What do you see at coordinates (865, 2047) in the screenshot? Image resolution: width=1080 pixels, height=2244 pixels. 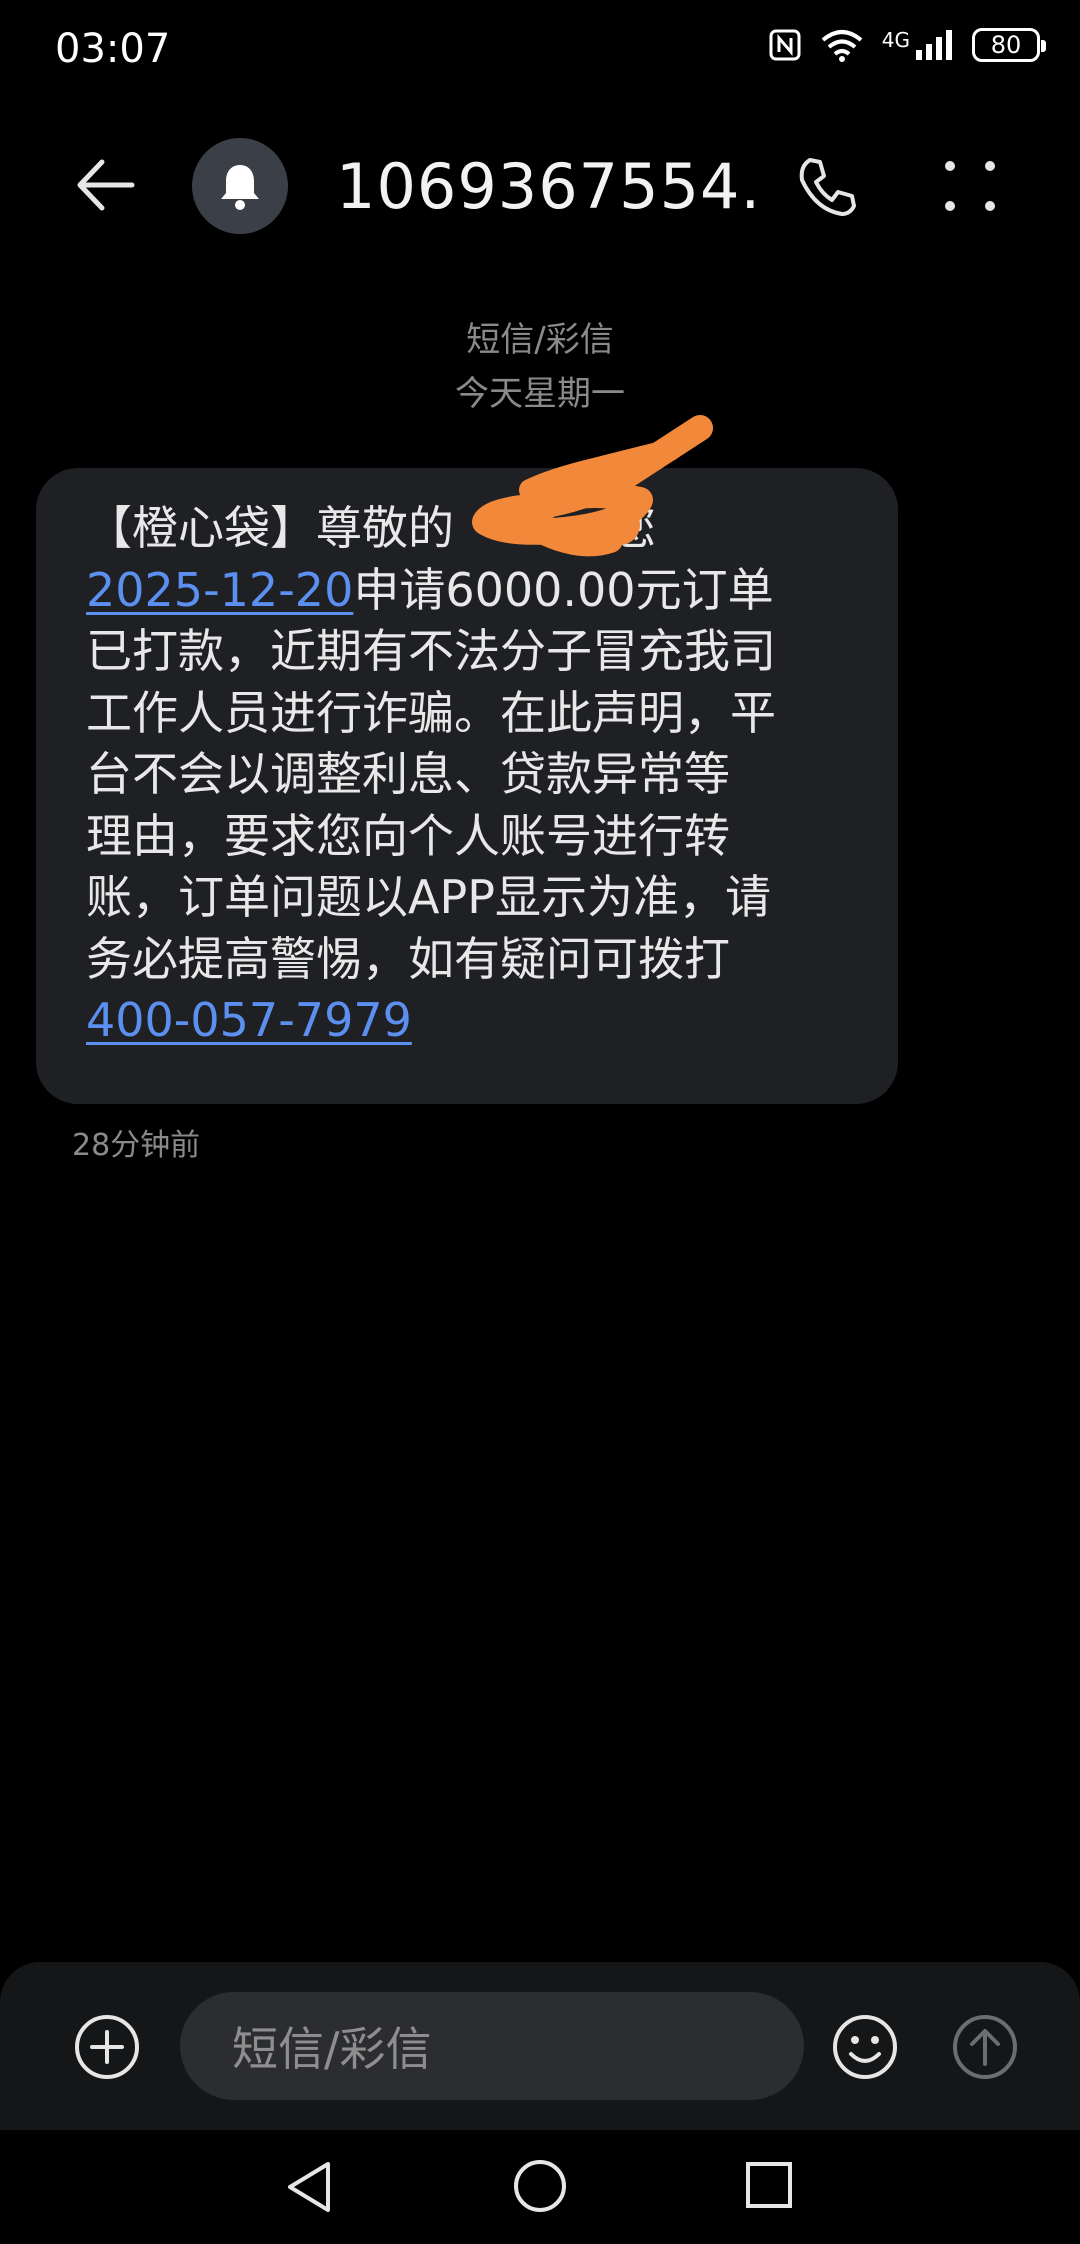 I see `emoji-icon` at bounding box center [865, 2047].